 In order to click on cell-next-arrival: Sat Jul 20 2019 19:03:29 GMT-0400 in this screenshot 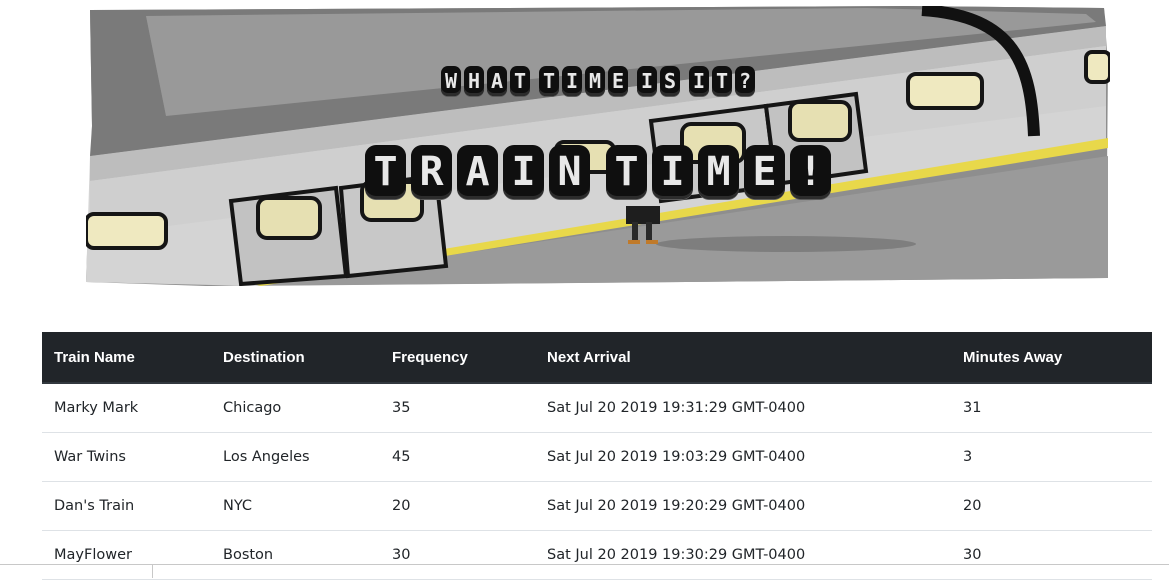, I will do `click(743, 457)`.